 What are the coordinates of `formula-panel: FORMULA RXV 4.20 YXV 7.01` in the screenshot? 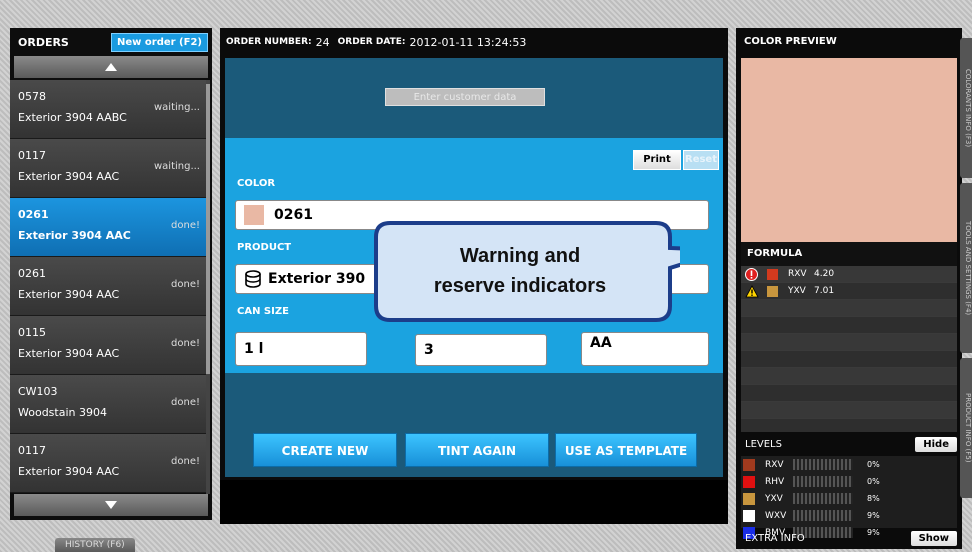 It's located at (849, 337).